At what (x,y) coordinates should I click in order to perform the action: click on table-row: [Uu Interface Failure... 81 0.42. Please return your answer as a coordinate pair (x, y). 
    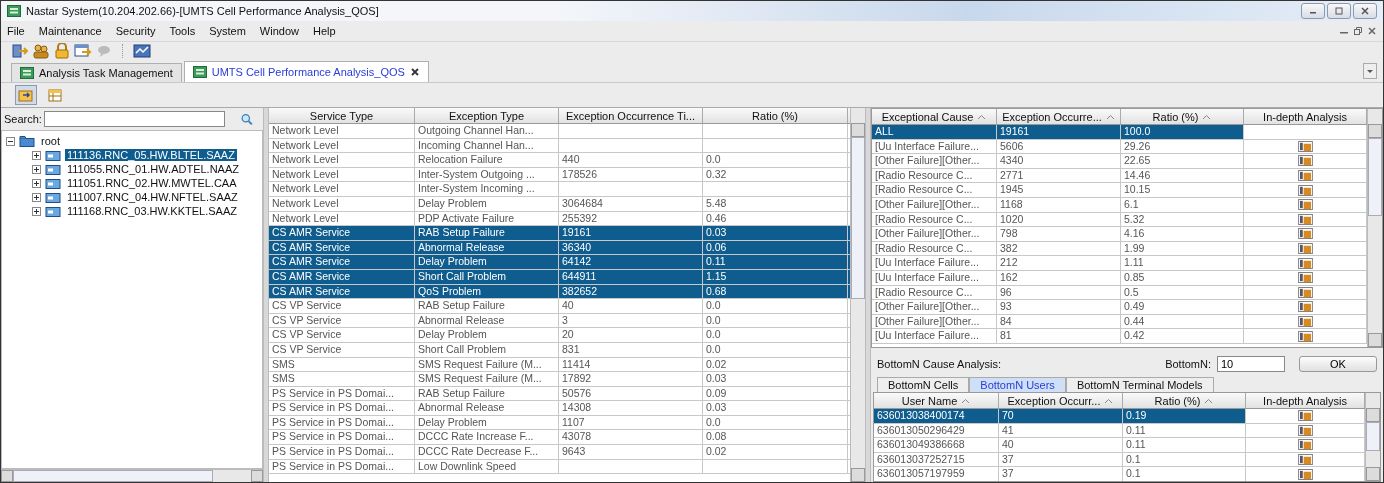
    Looking at the image, I should click on (1119, 336).